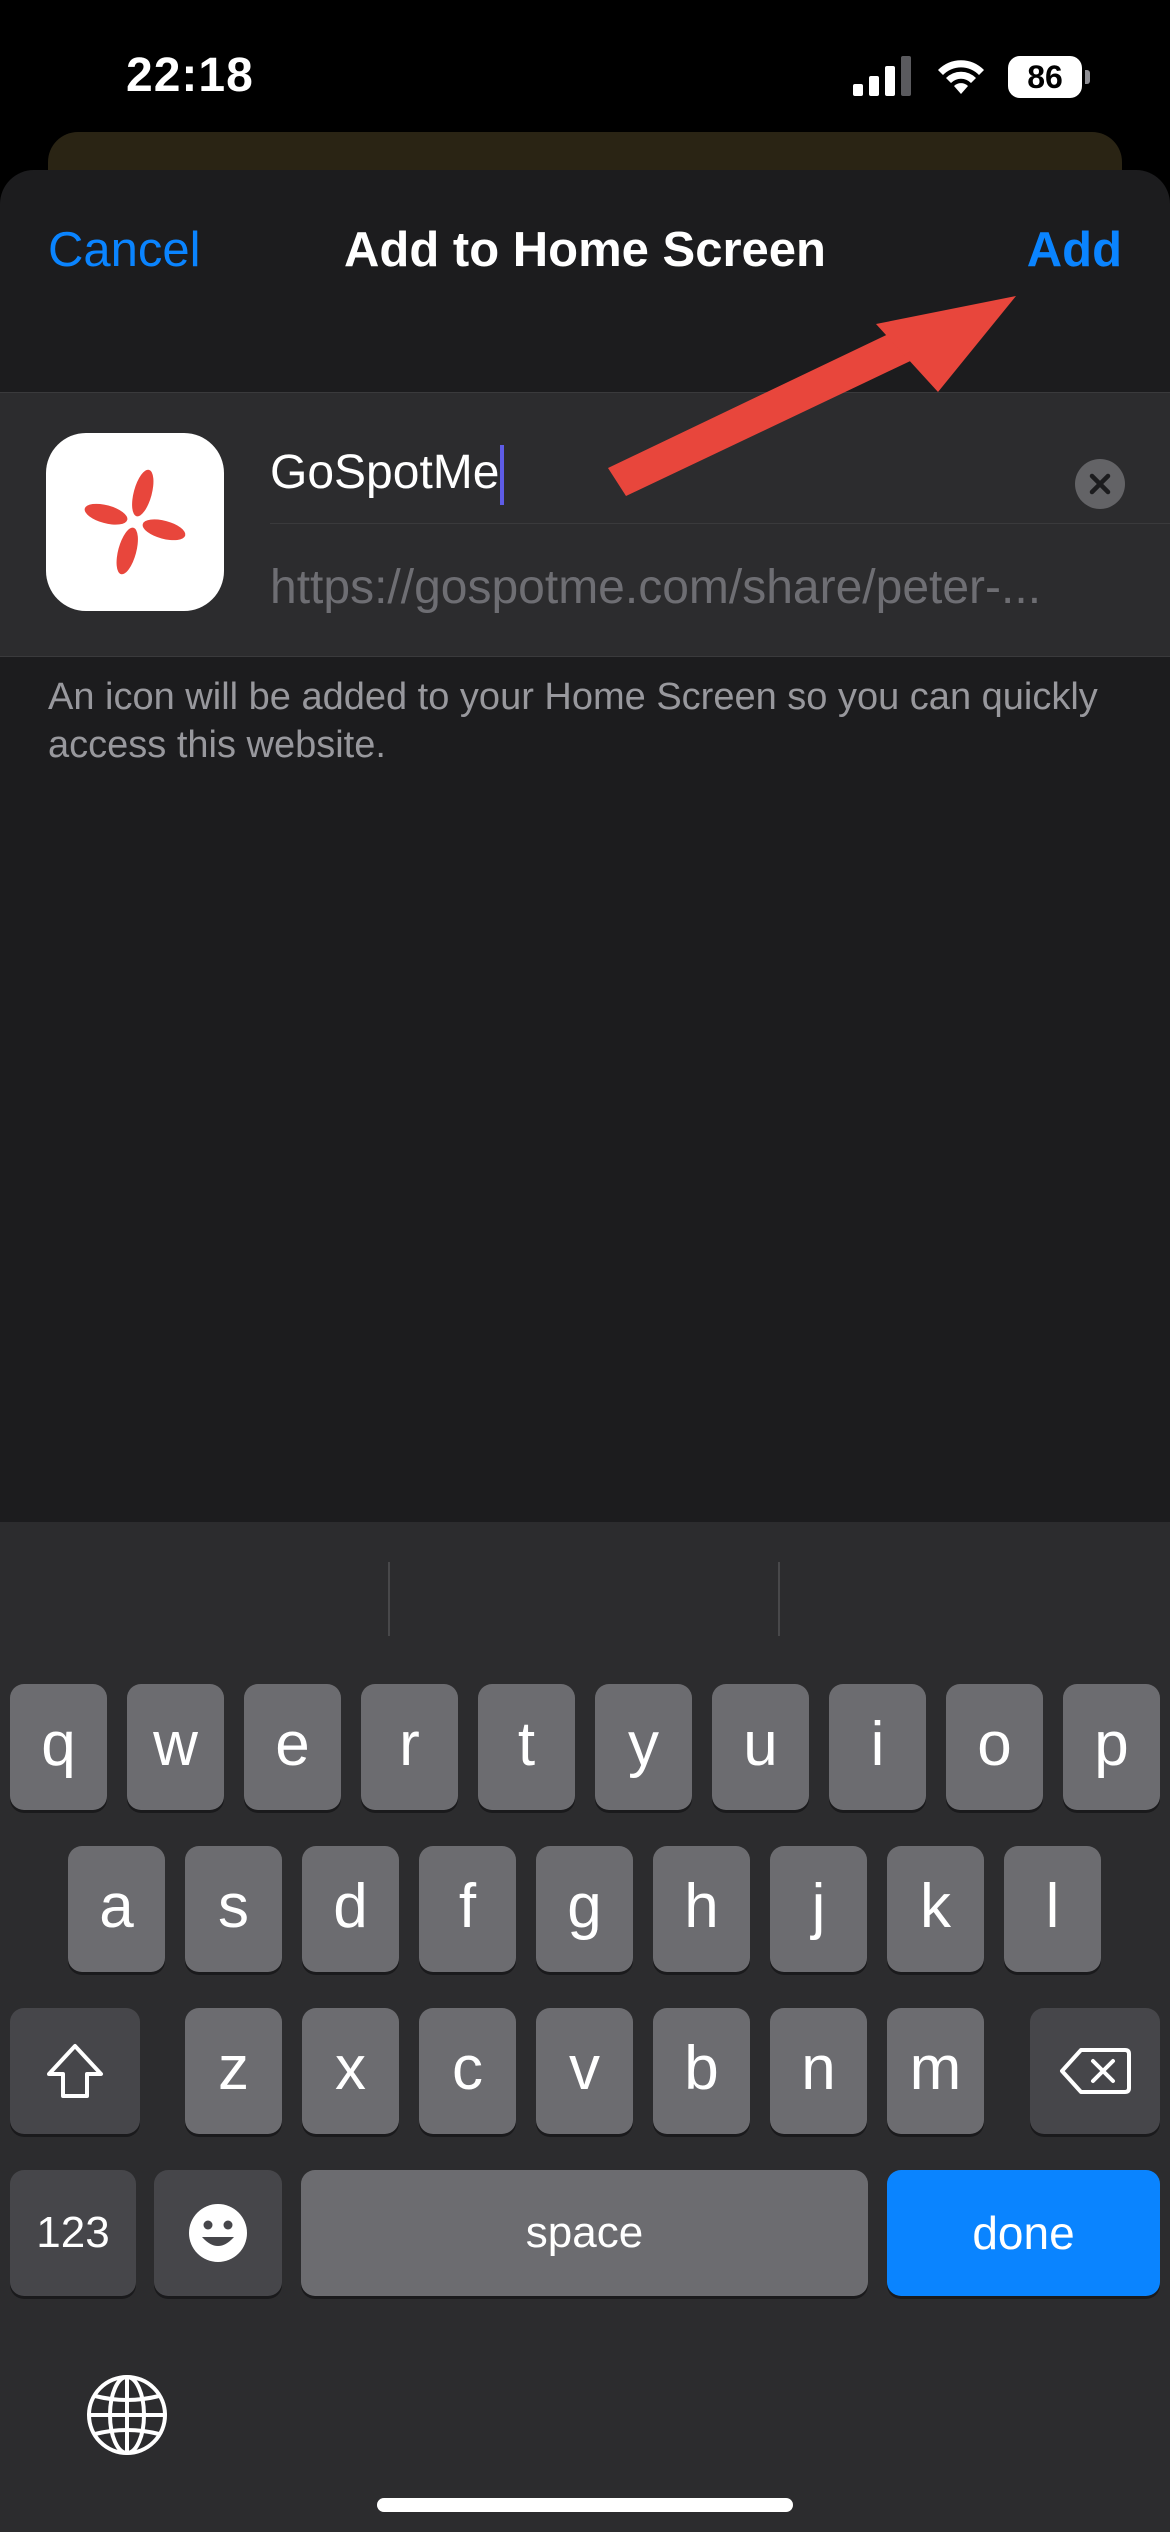  Describe the element at coordinates (190, 75) in the screenshot. I see `status-time: 22:18` at that location.